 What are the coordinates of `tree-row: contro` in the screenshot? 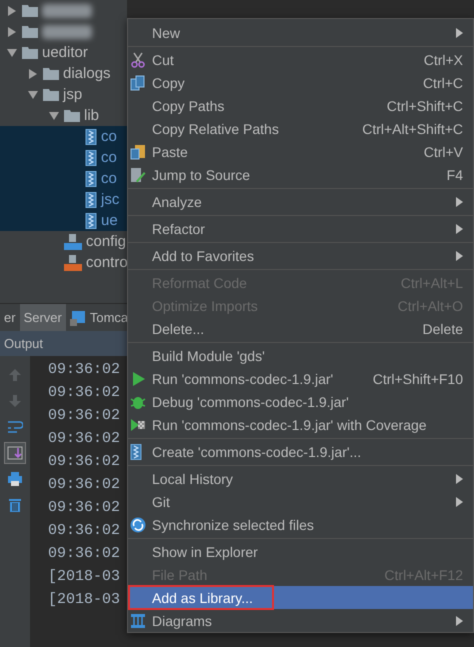 It's located at (63, 262).